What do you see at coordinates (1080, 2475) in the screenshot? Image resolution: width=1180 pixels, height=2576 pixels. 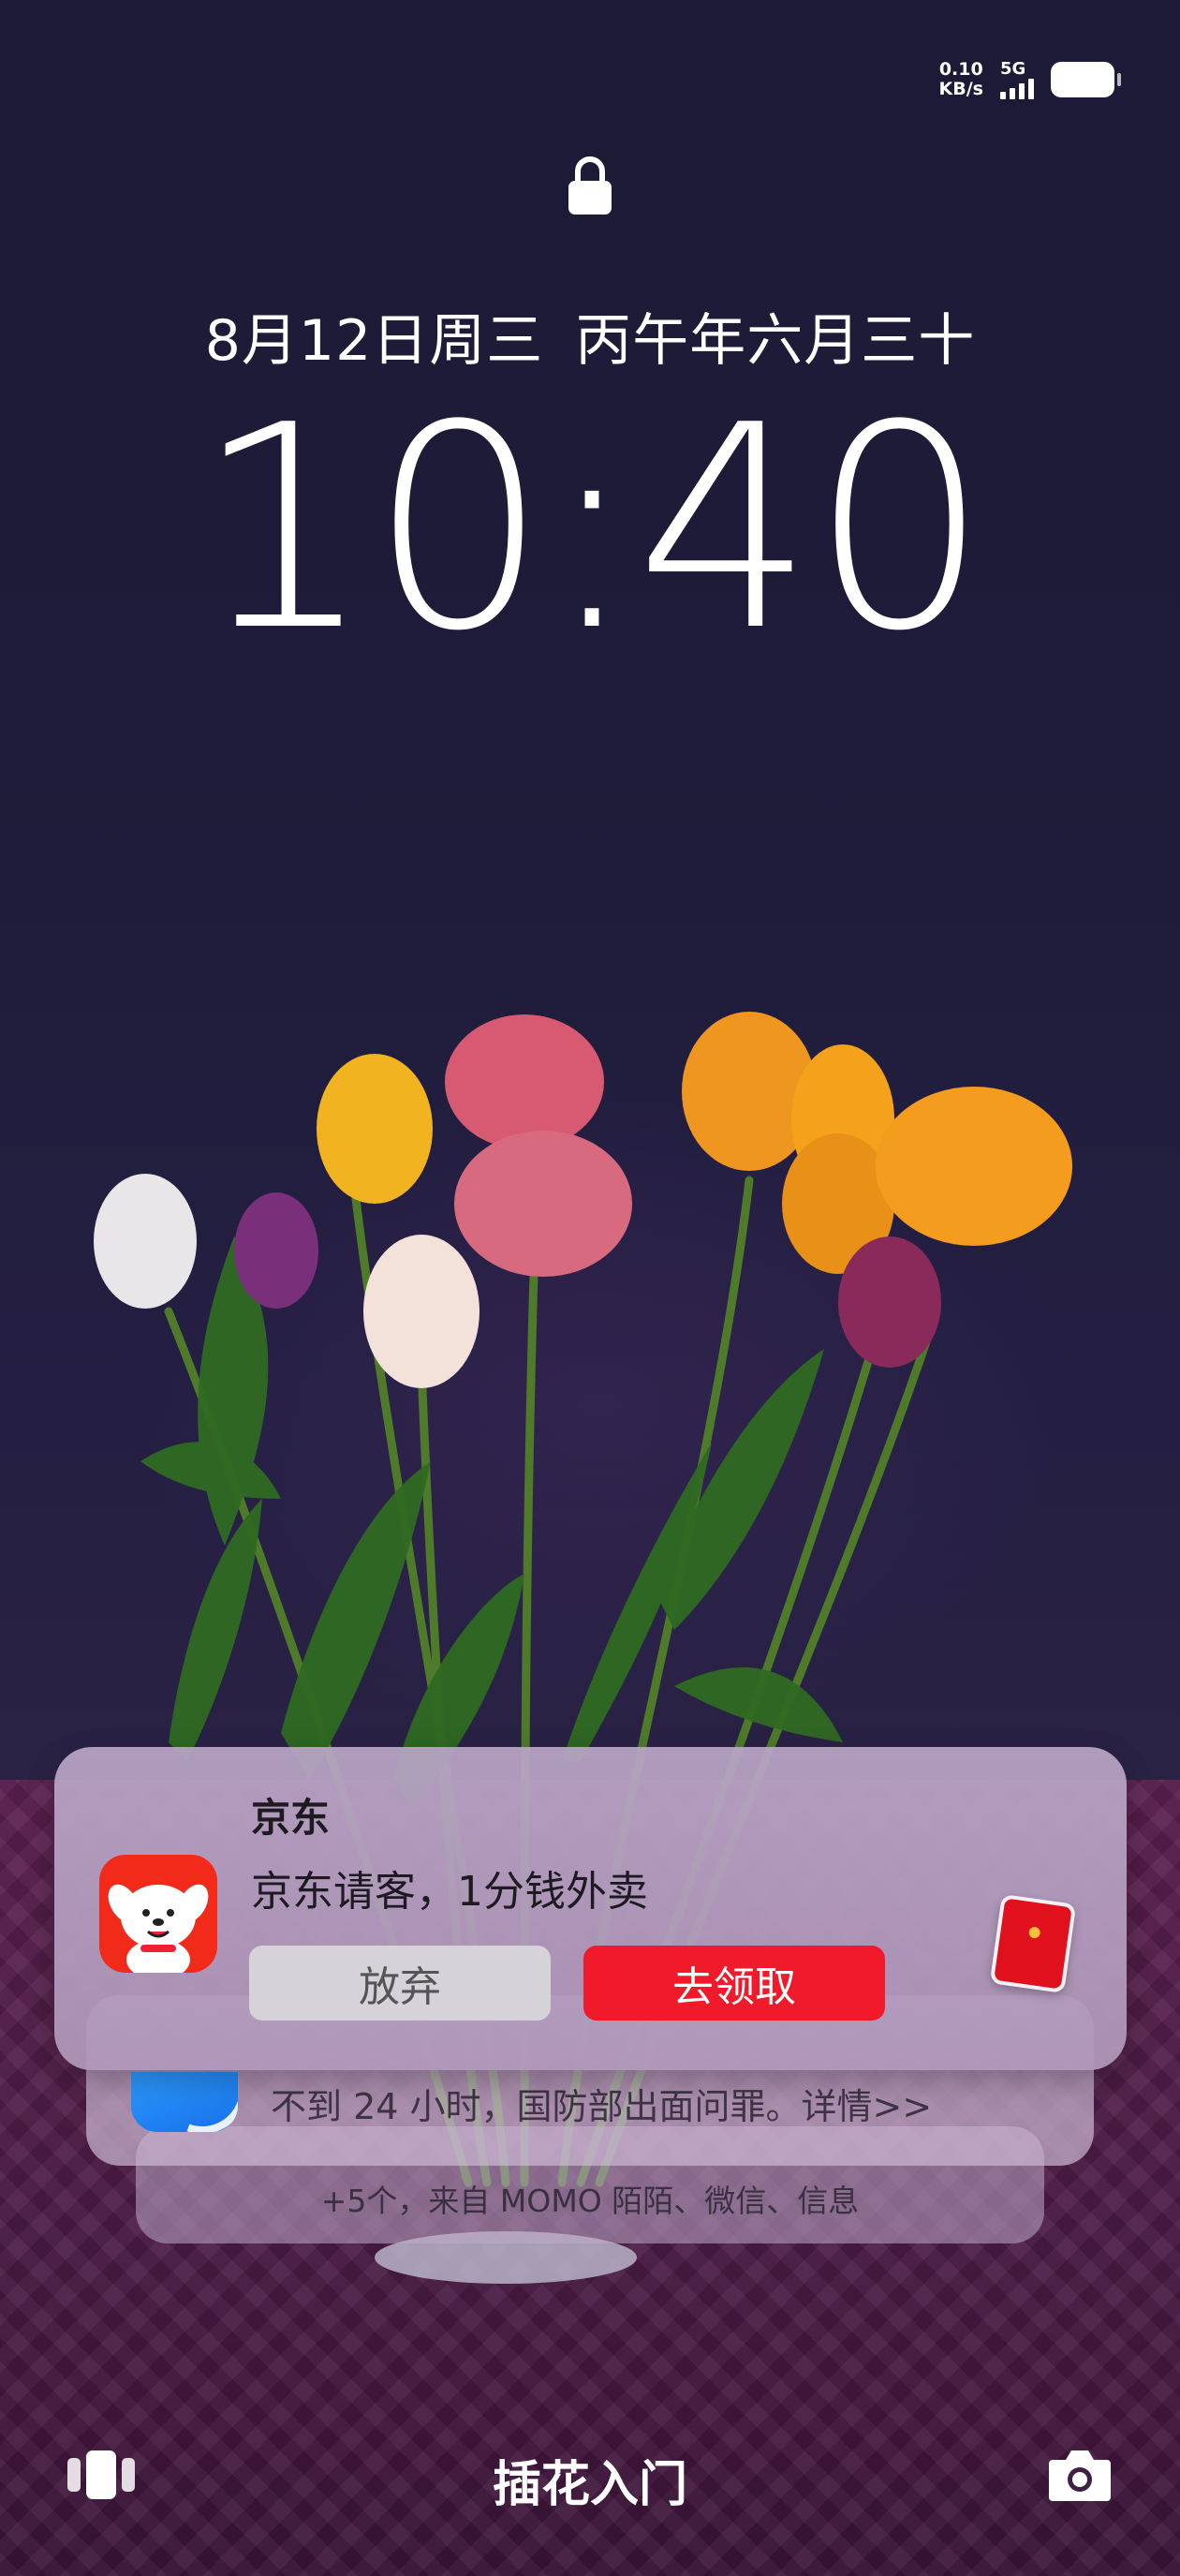 I see `camera-icon` at bounding box center [1080, 2475].